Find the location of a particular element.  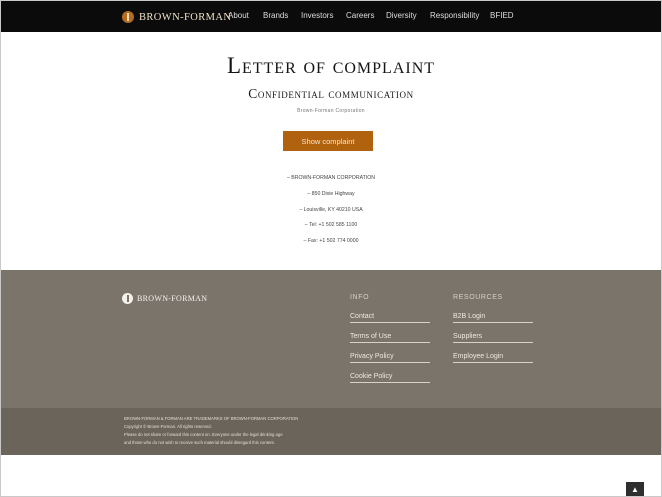

footer-logo: BROWN-FORMAN is located at coordinates (164, 298).